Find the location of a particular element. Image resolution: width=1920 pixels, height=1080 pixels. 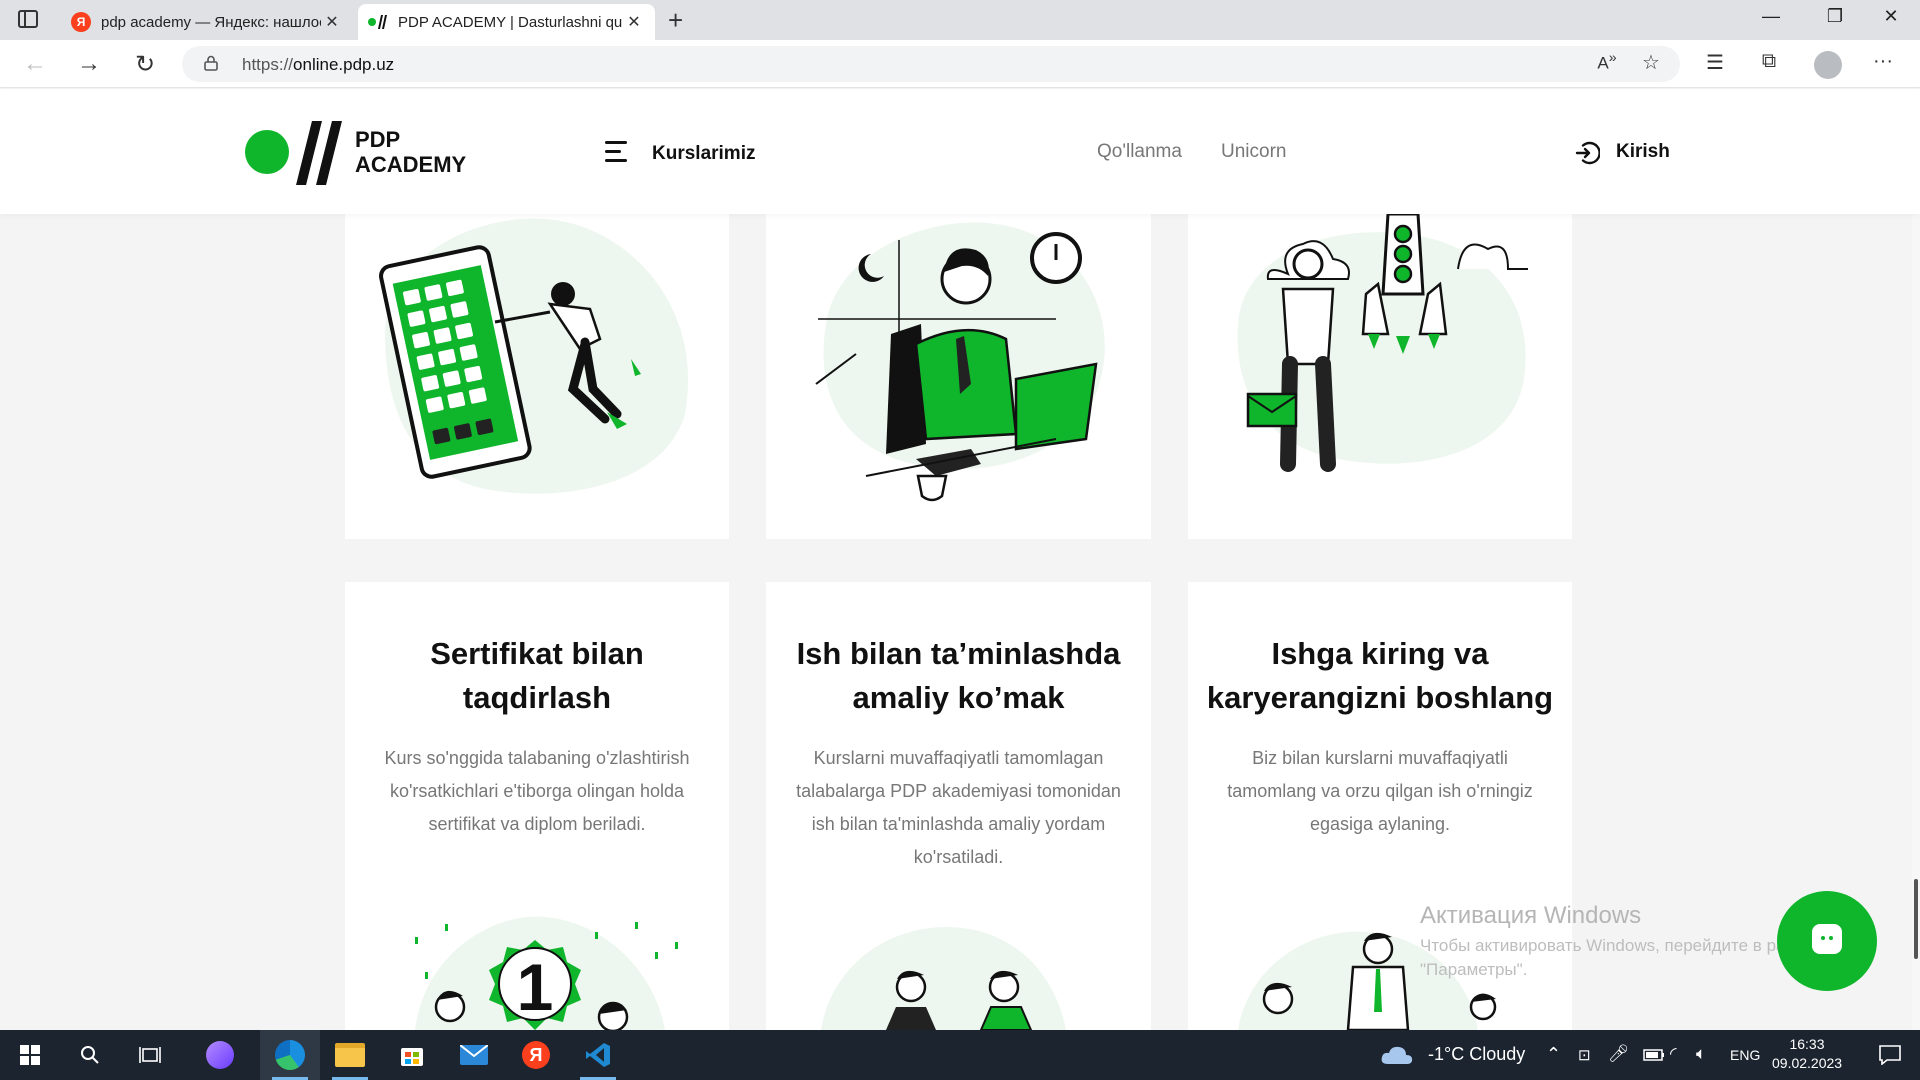

rocket-businessman-illustration is located at coordinates (1382, 343).